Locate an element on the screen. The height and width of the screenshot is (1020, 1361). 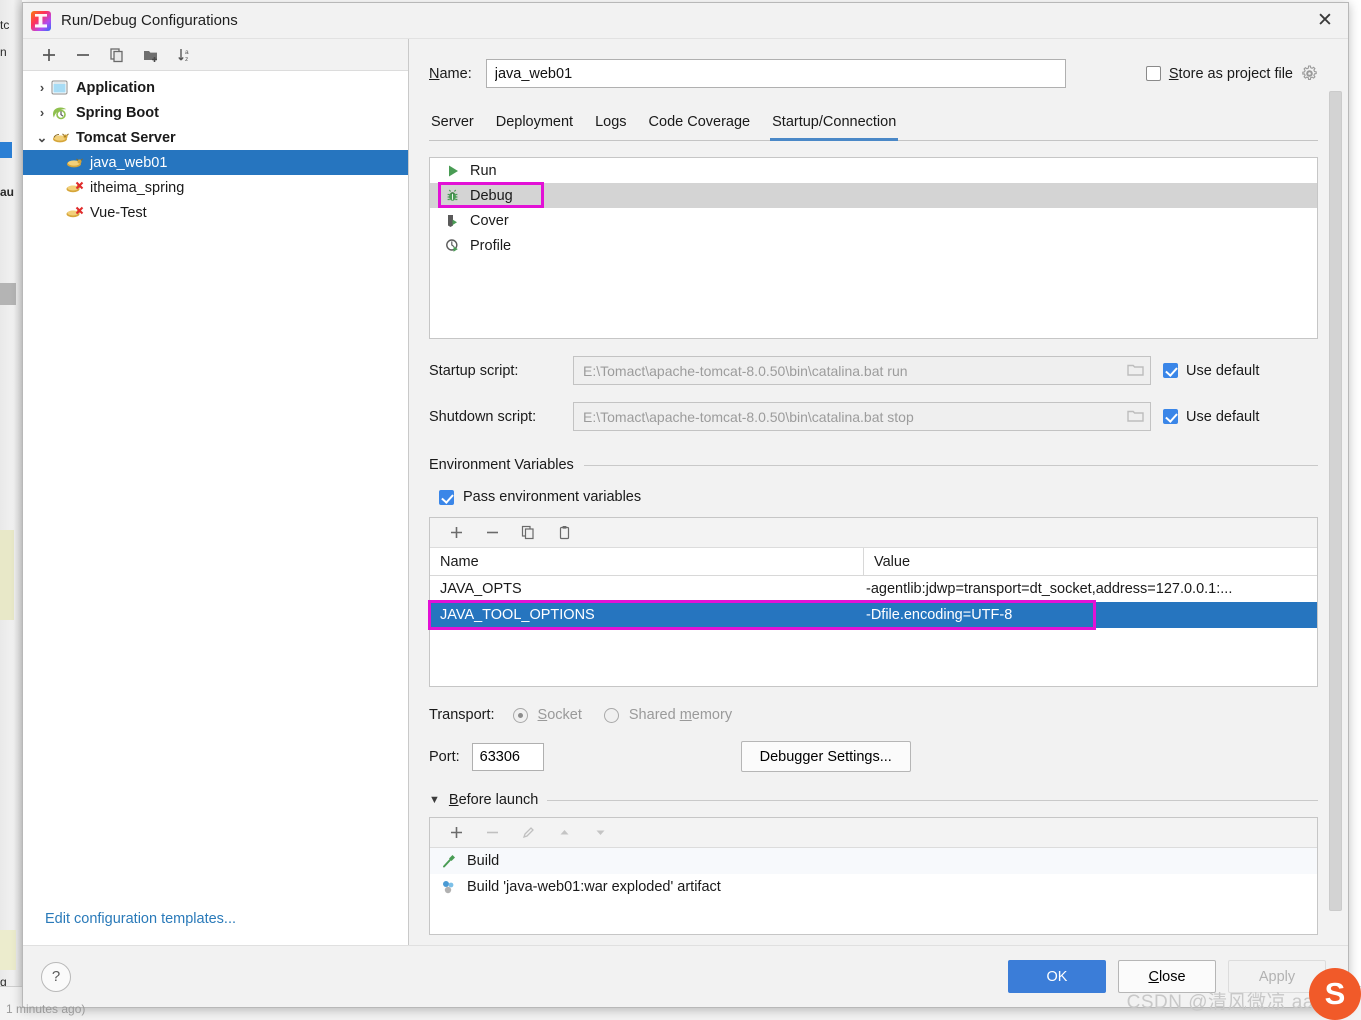
tree-item-label: Vue-Test is located at coordinates (118, 212).